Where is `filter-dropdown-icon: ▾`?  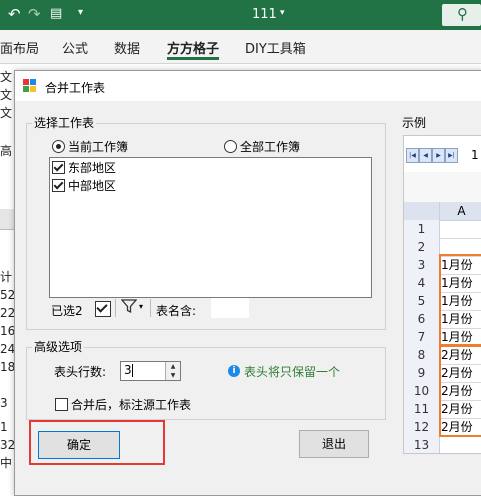
filter-dropdown-icon: ▾ is located at coordinates (141, 306).